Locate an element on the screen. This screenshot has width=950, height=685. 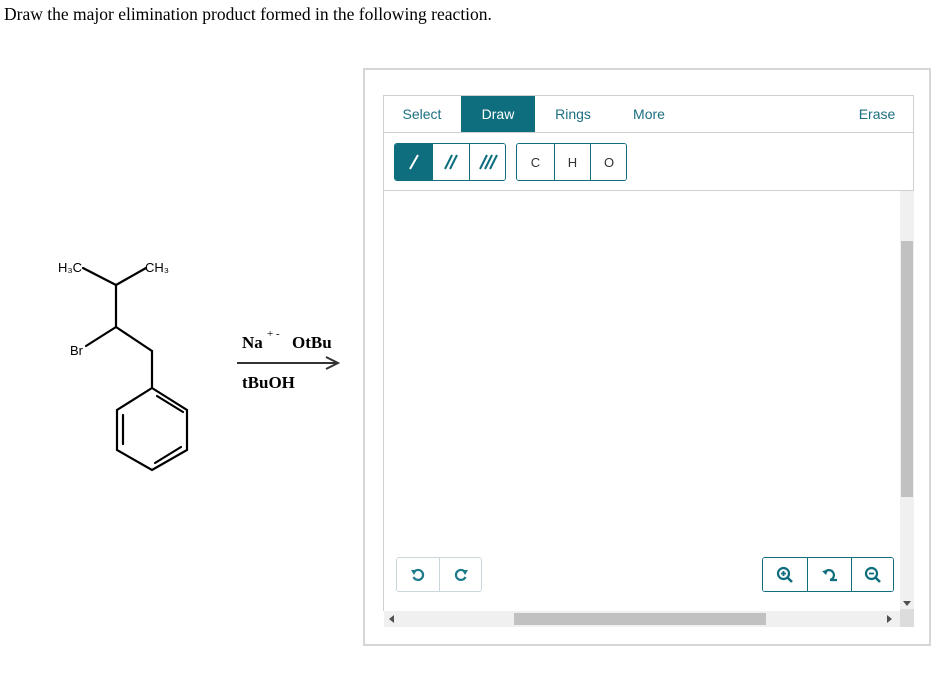
scroll-down-arrow-icon is located at coordinates (907, 603).